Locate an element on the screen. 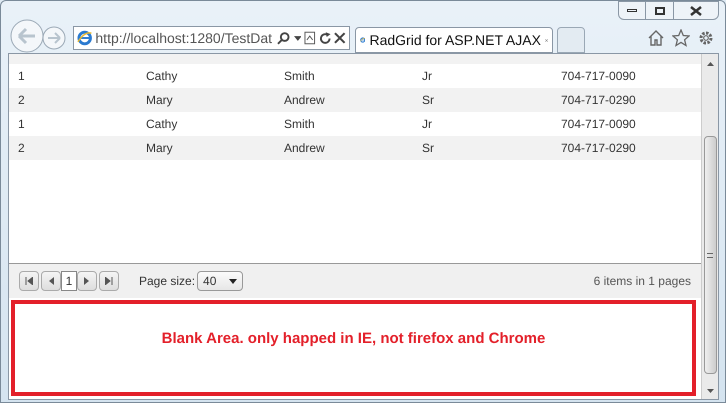 This screenshot has height=403, width=726. maximize-button is located at coordinates (659, 10).